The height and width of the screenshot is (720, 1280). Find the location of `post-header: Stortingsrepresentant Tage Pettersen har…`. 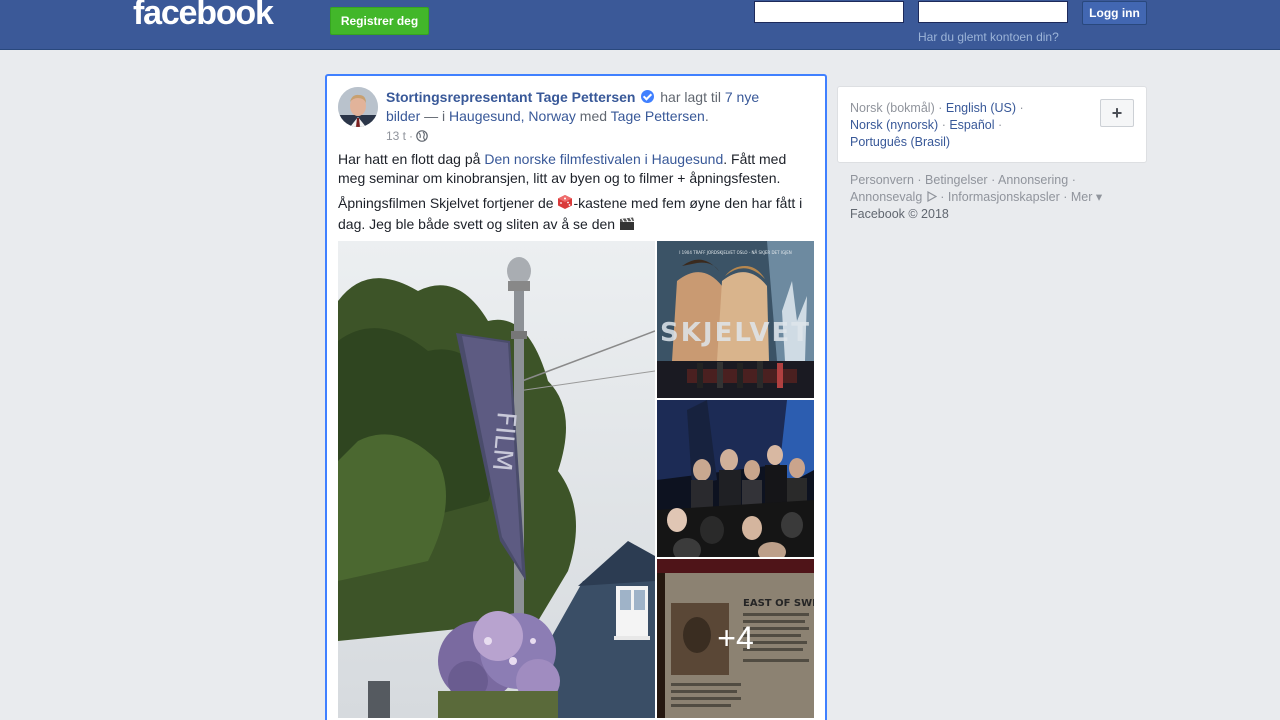

post-header: Stortingsrepresentant Tage Pettersen har… is located at coordinates (586, 107).